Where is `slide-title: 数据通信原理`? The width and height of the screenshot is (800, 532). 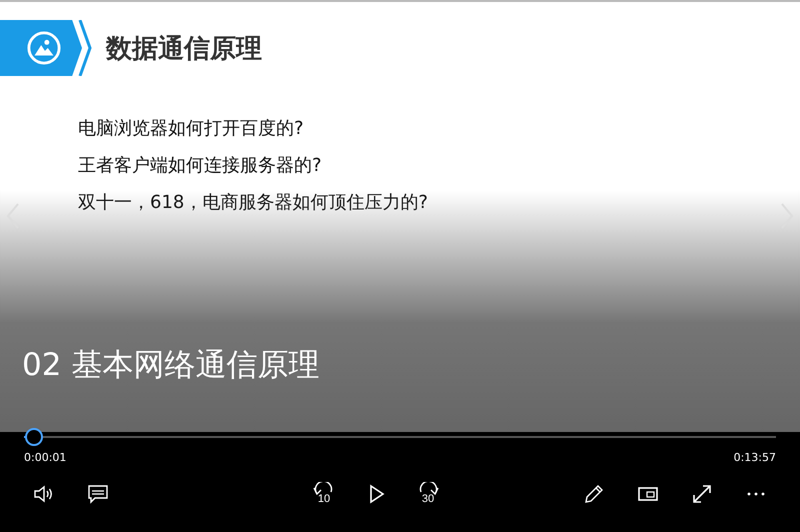
slide-title: 数据通信原理 is located at coordinates (184, 49).